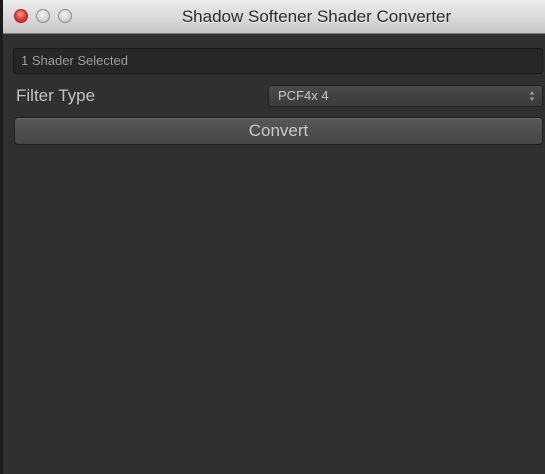 The height and width of the screenshot is (474, 545). Describe the element at coordinates (43, 16) in the screenshot. I see `minimize-icon` at that location.